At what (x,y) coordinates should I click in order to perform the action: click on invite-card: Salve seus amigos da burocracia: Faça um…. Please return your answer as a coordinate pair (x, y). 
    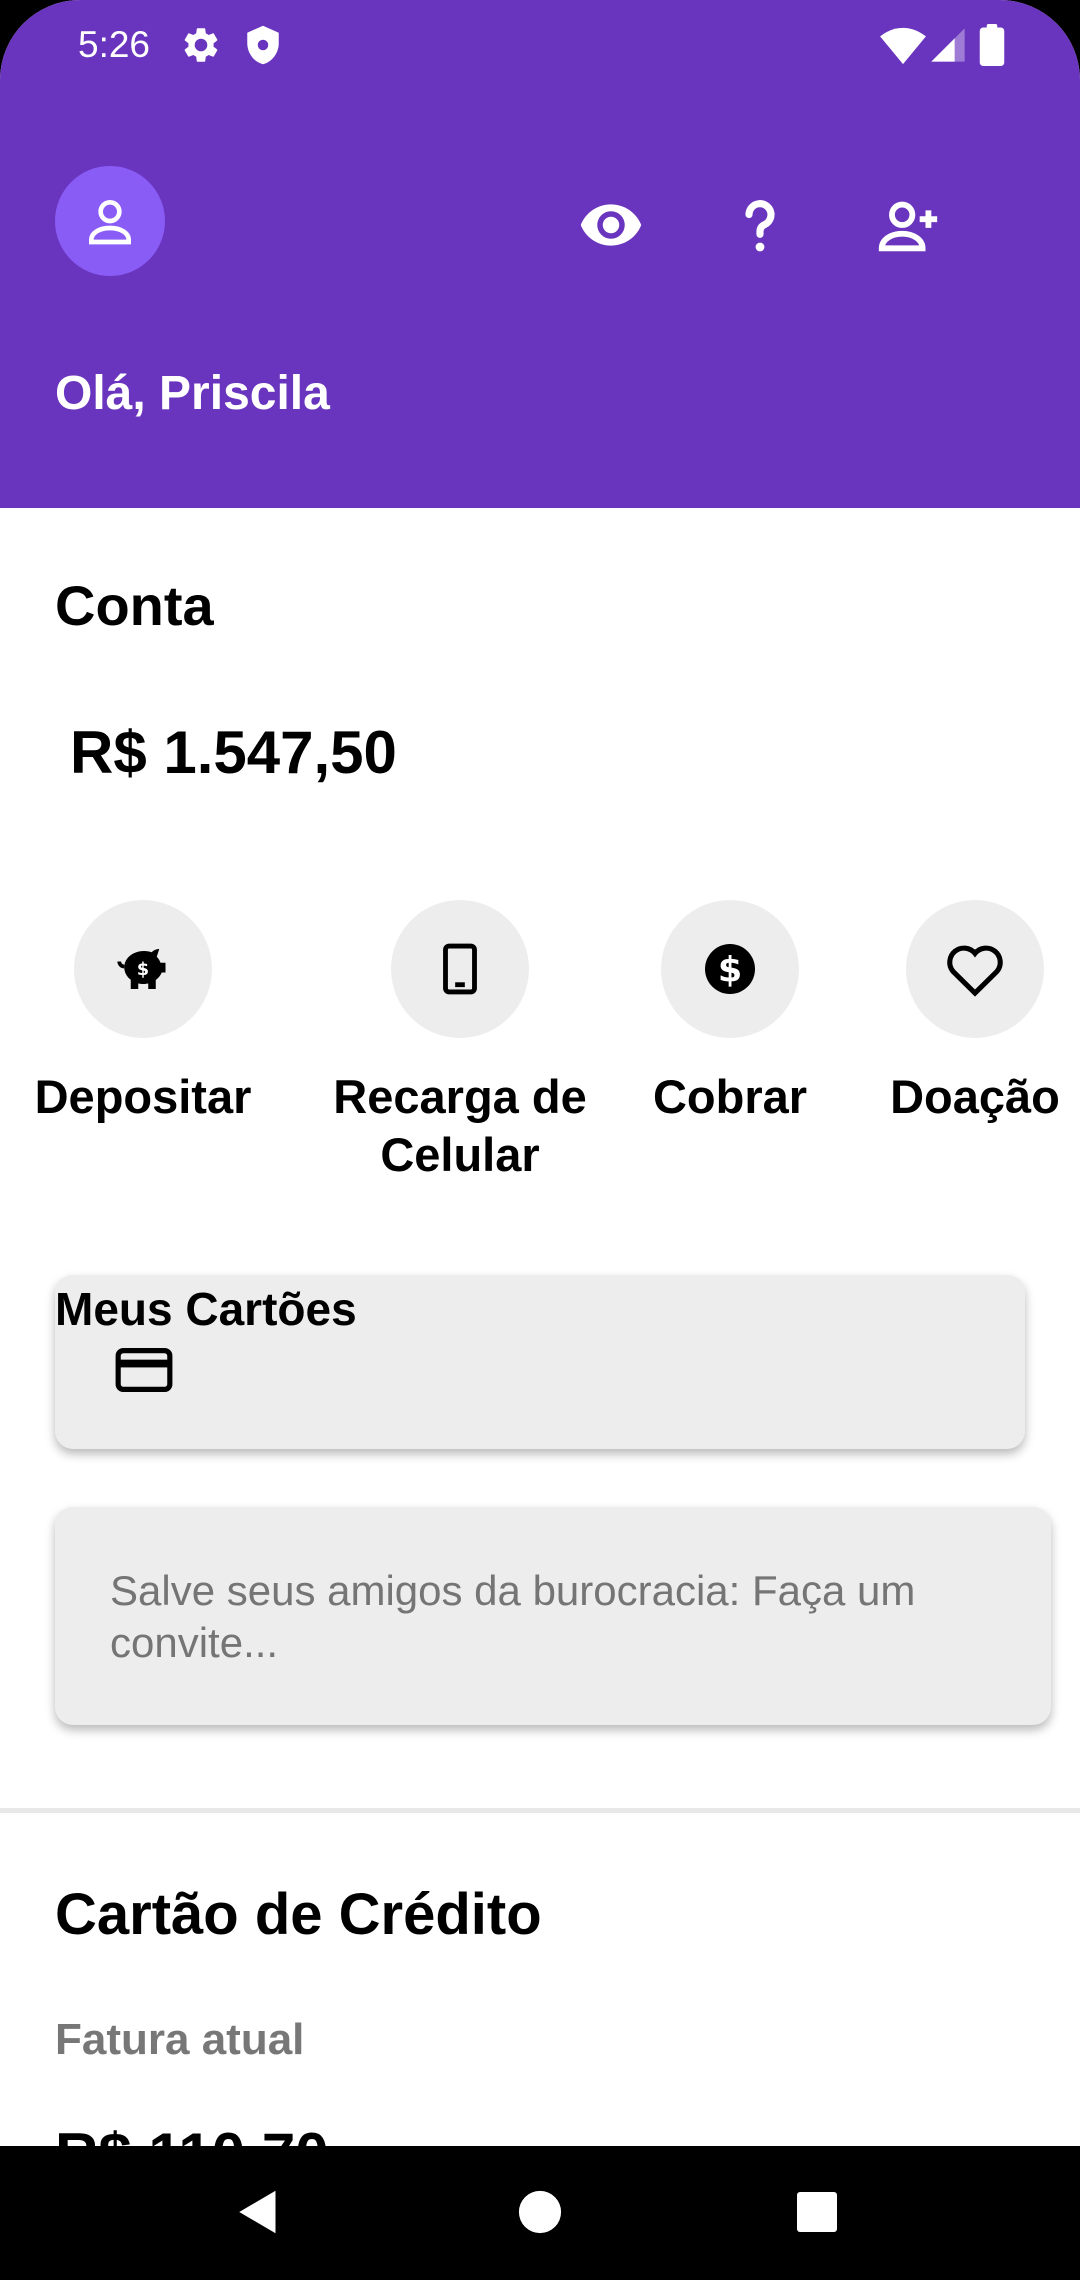
    Looking at the image, I should click on (553, 1616).